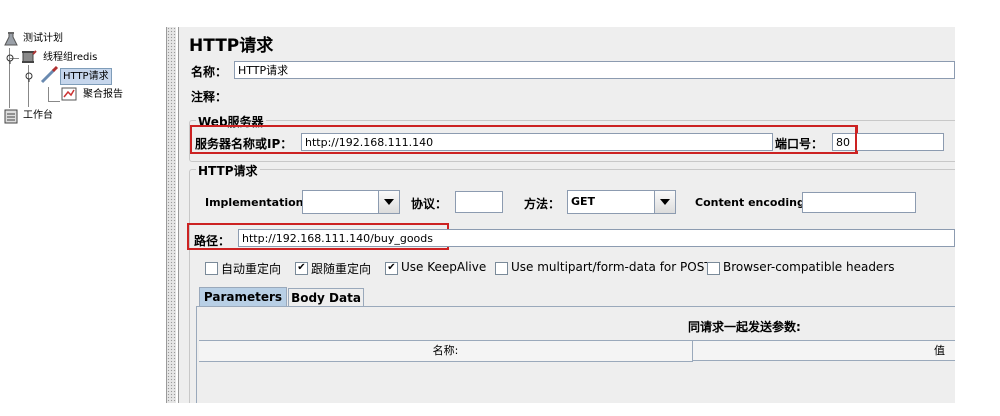  I want to click on spool-icon, so click(29, 58).